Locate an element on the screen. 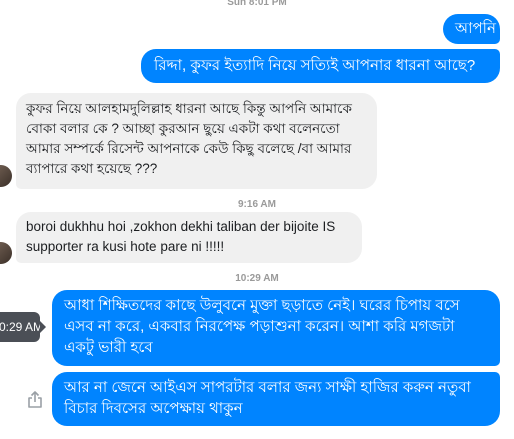 This screenshot has width=514, height=439. timestamp-late: 10:29 AM is located at coordinates (257, 278).